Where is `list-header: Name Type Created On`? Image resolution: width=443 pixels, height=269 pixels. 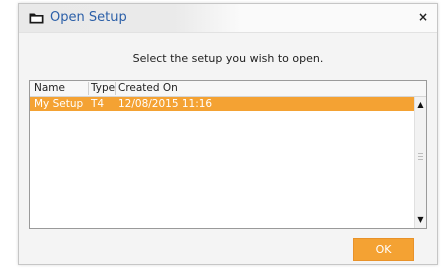 list-header: Name Type Created On is located at coordinates (228, 89).